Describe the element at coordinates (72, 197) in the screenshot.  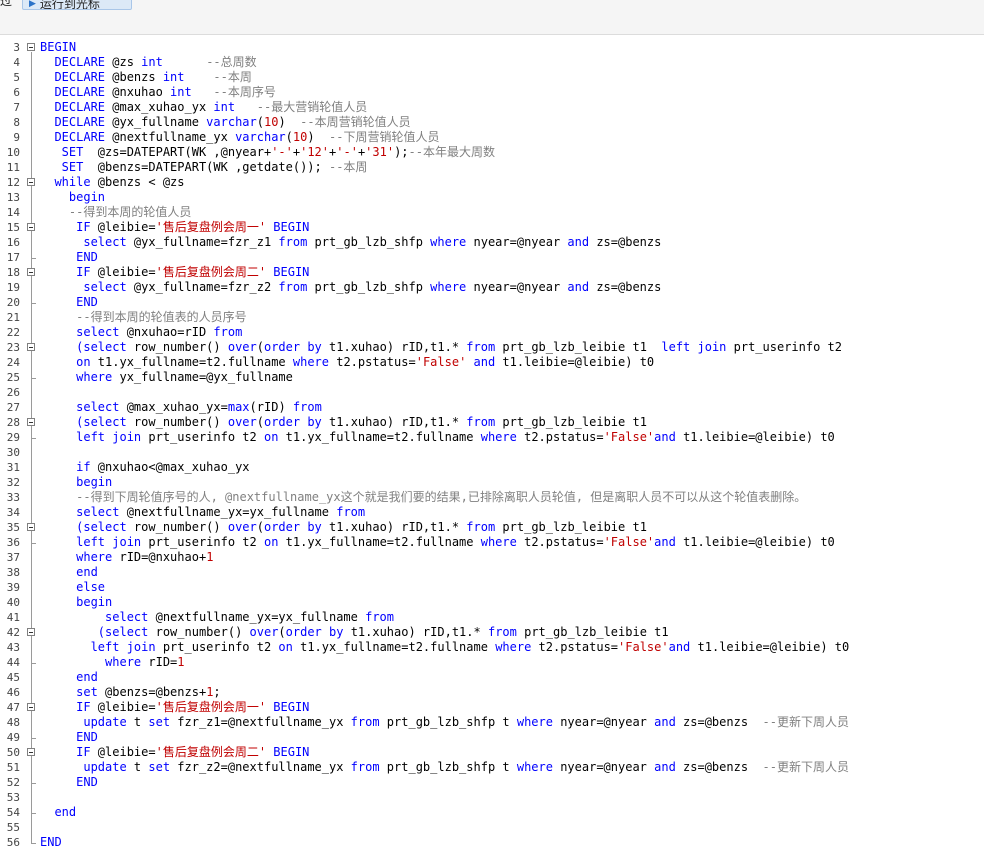
I see `code-text: begin` at that location.